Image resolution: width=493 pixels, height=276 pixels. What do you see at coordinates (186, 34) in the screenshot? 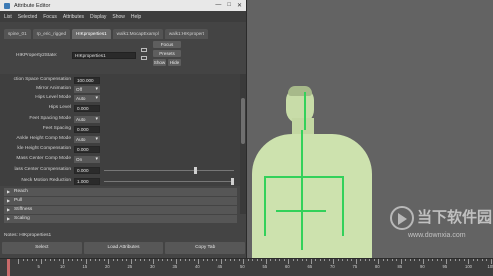
I see `tab-walk1-hikproperties: walk1:HIKpropert` at bounding box center [186, 34].